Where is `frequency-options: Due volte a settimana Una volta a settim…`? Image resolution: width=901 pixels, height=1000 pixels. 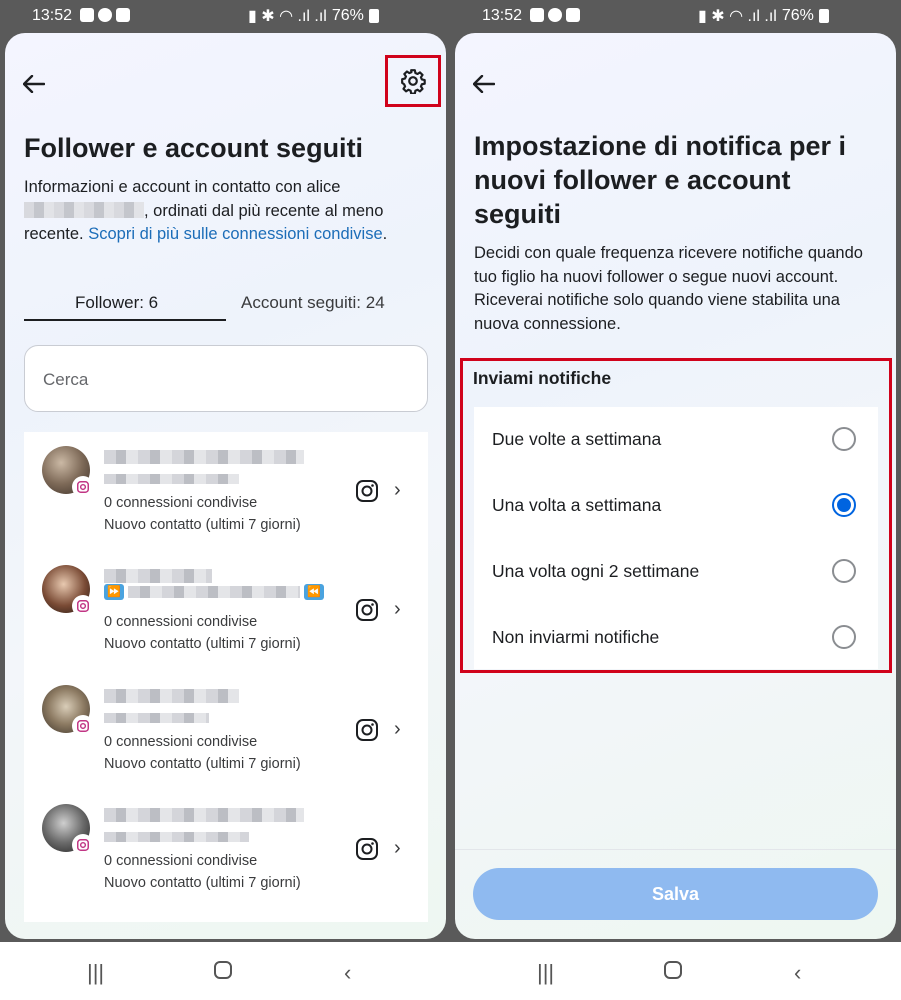 frequency-options: Due volte a settimana Una volta a settim… is located at coordinates (676, 538).